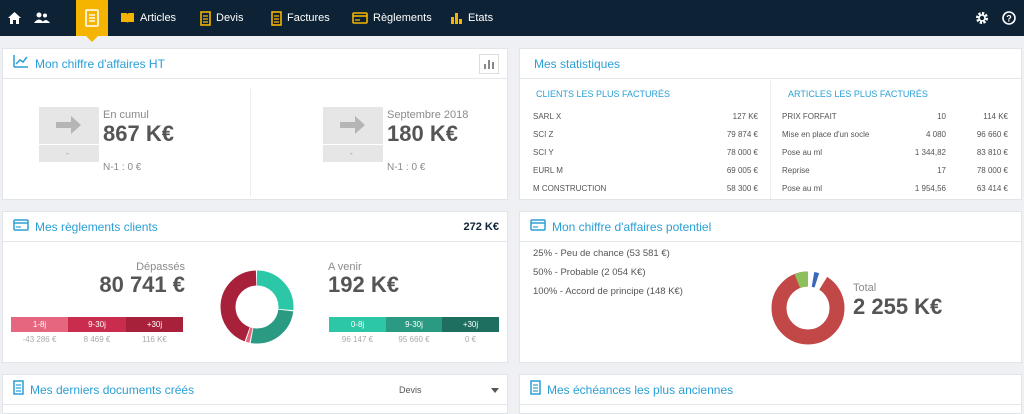  What do you see at coordinates (992, 134) in the screenshot?
I see `article-value: 96 660 €` at bounding box center [992, 134].